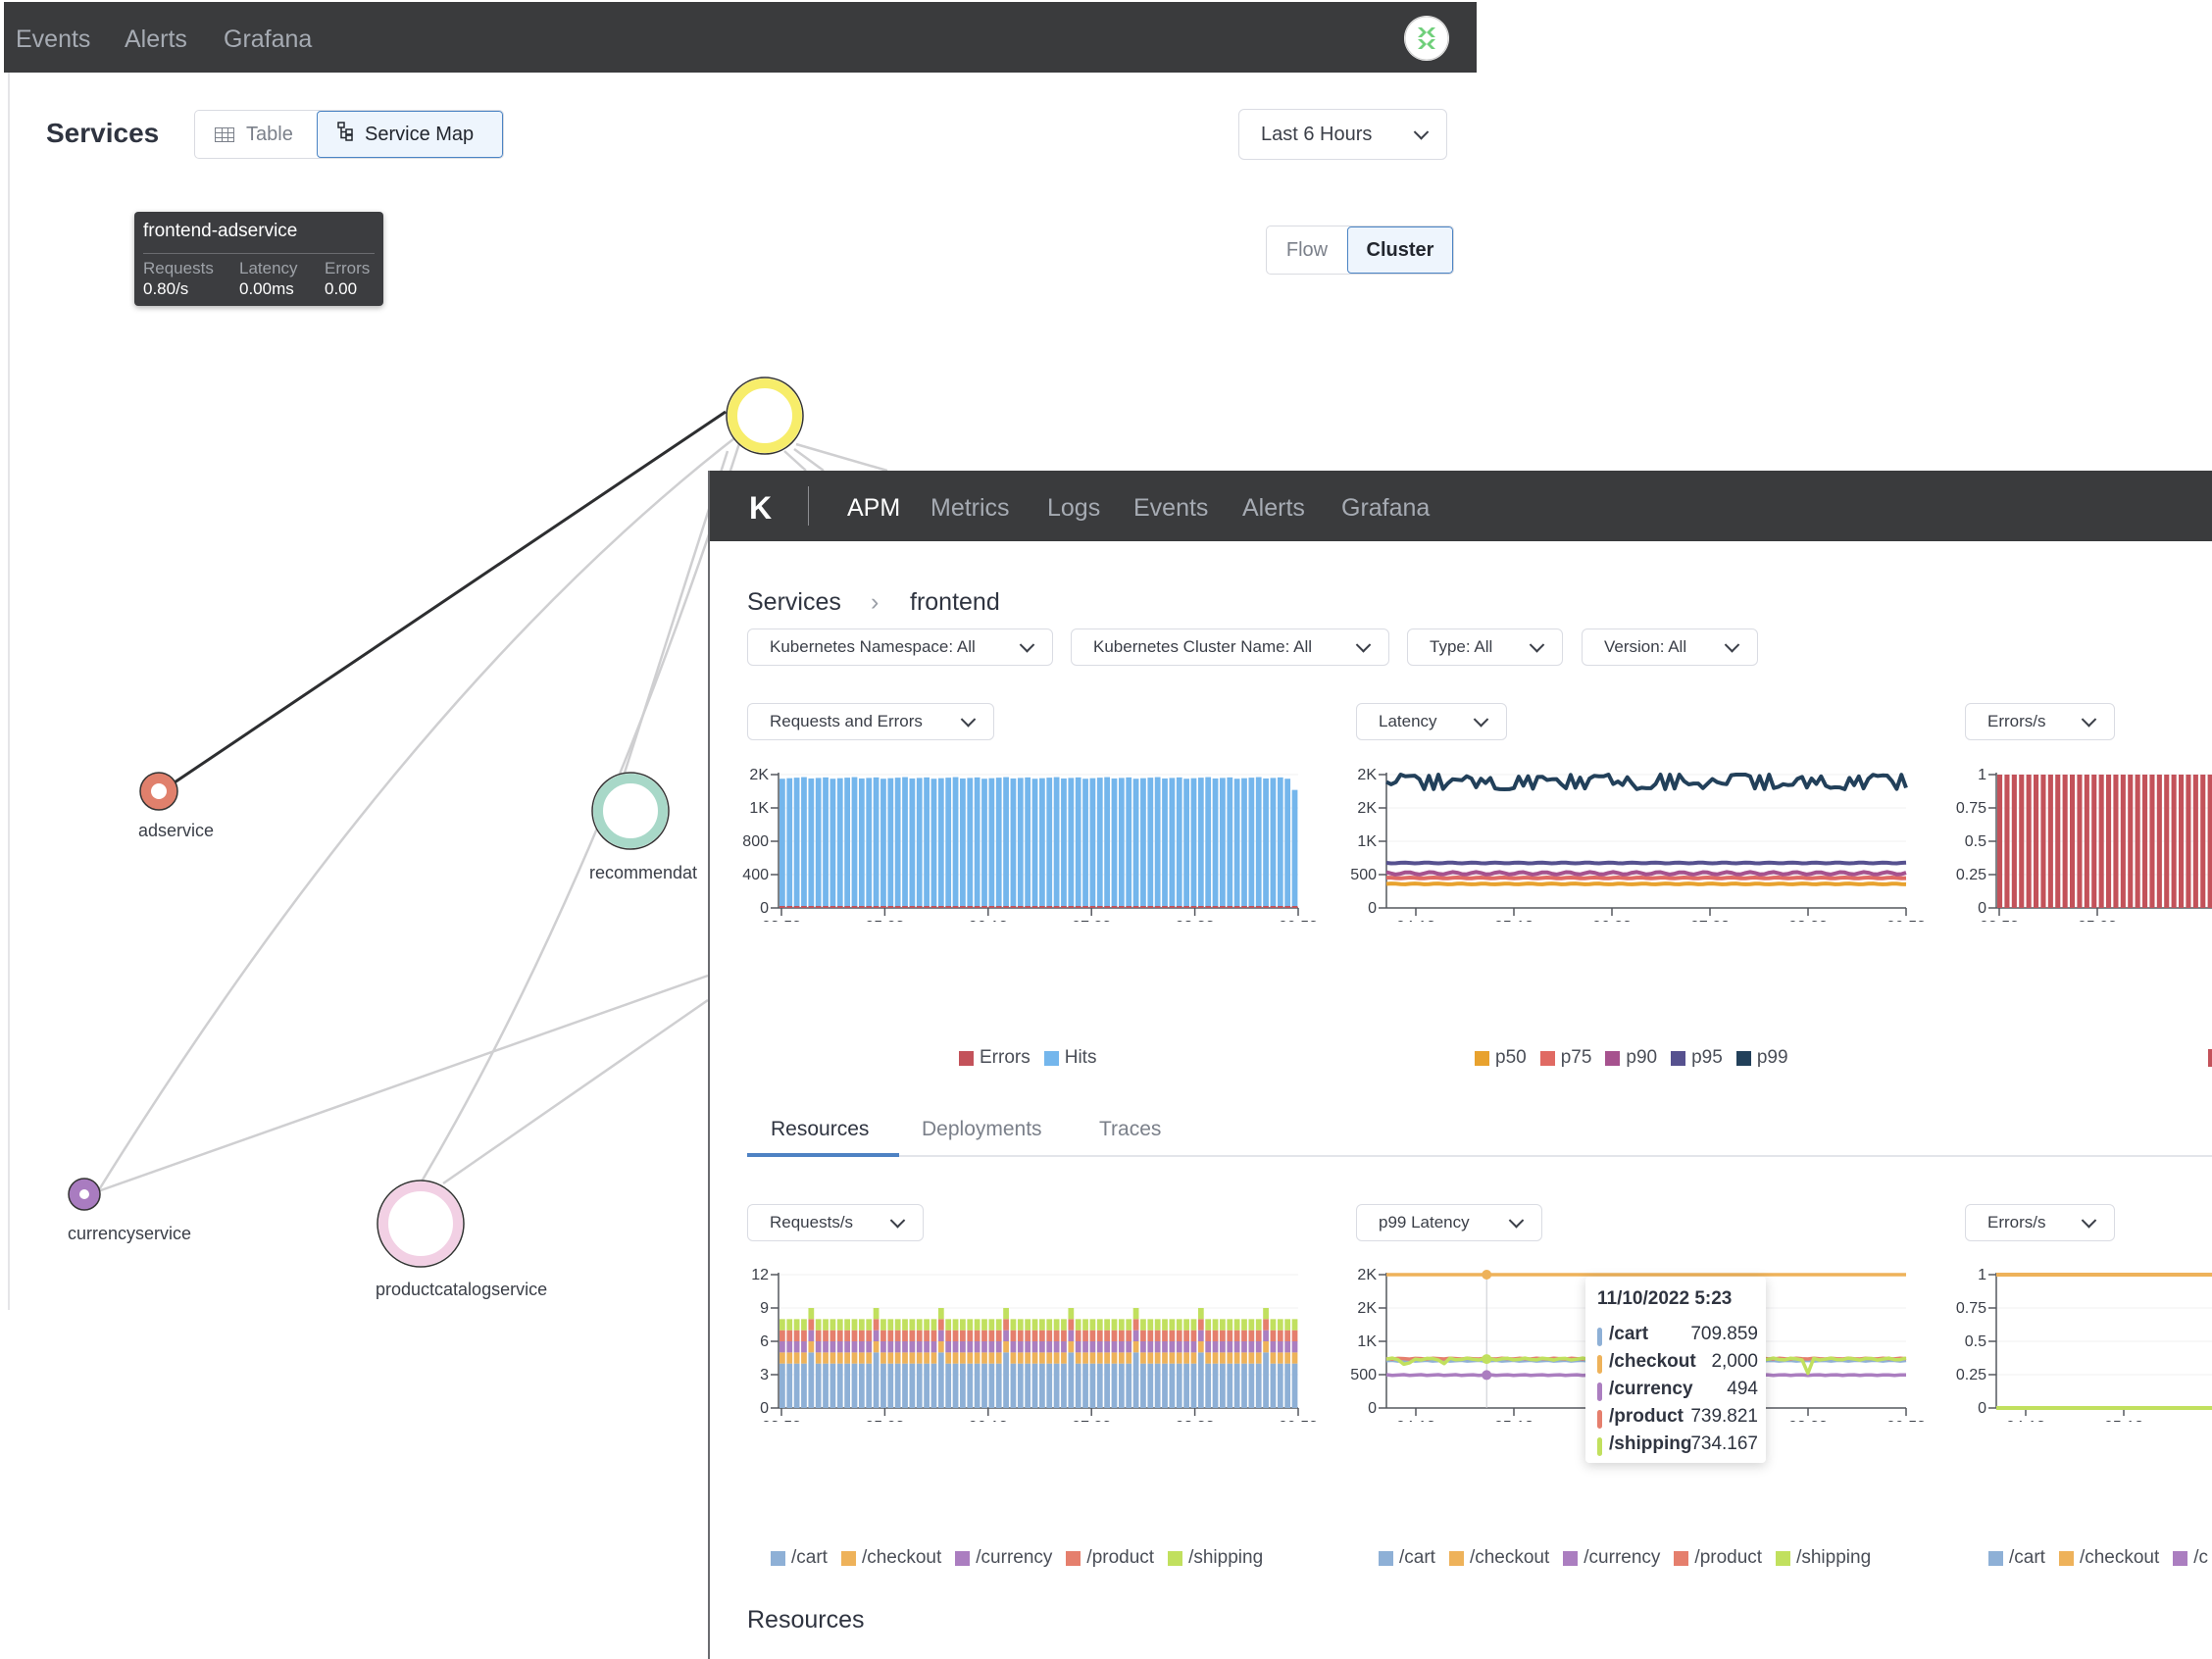  Describe the element at coordinates (1449, 1223) in the screenshot. I see `chart-selector-p99-latency: p99 Latency` at that location.